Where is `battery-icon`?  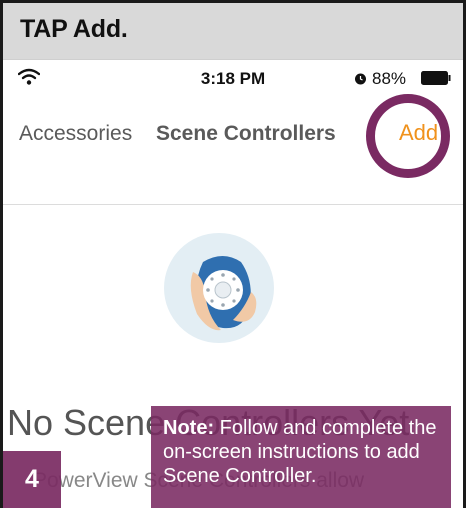
battery-icon is located at coordinates (436, 78).